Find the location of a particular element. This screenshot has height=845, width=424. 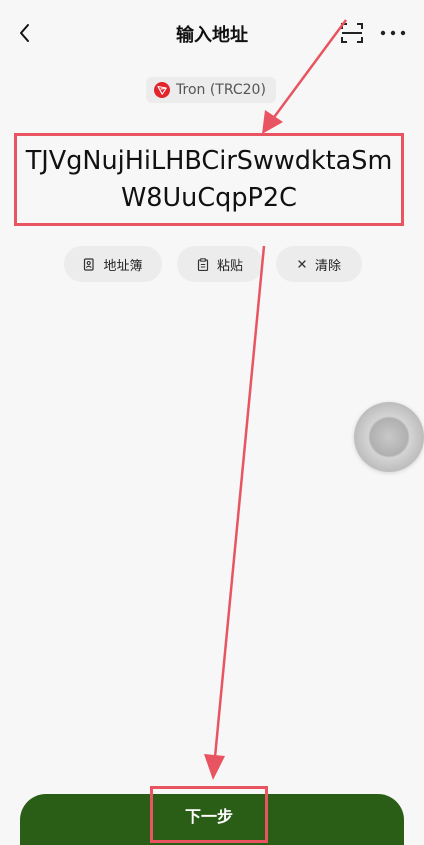

address-input: TJVgNujHiLHBCirSwwdktaSmW8UuCqpP2C is located at coordinates (209, 179).